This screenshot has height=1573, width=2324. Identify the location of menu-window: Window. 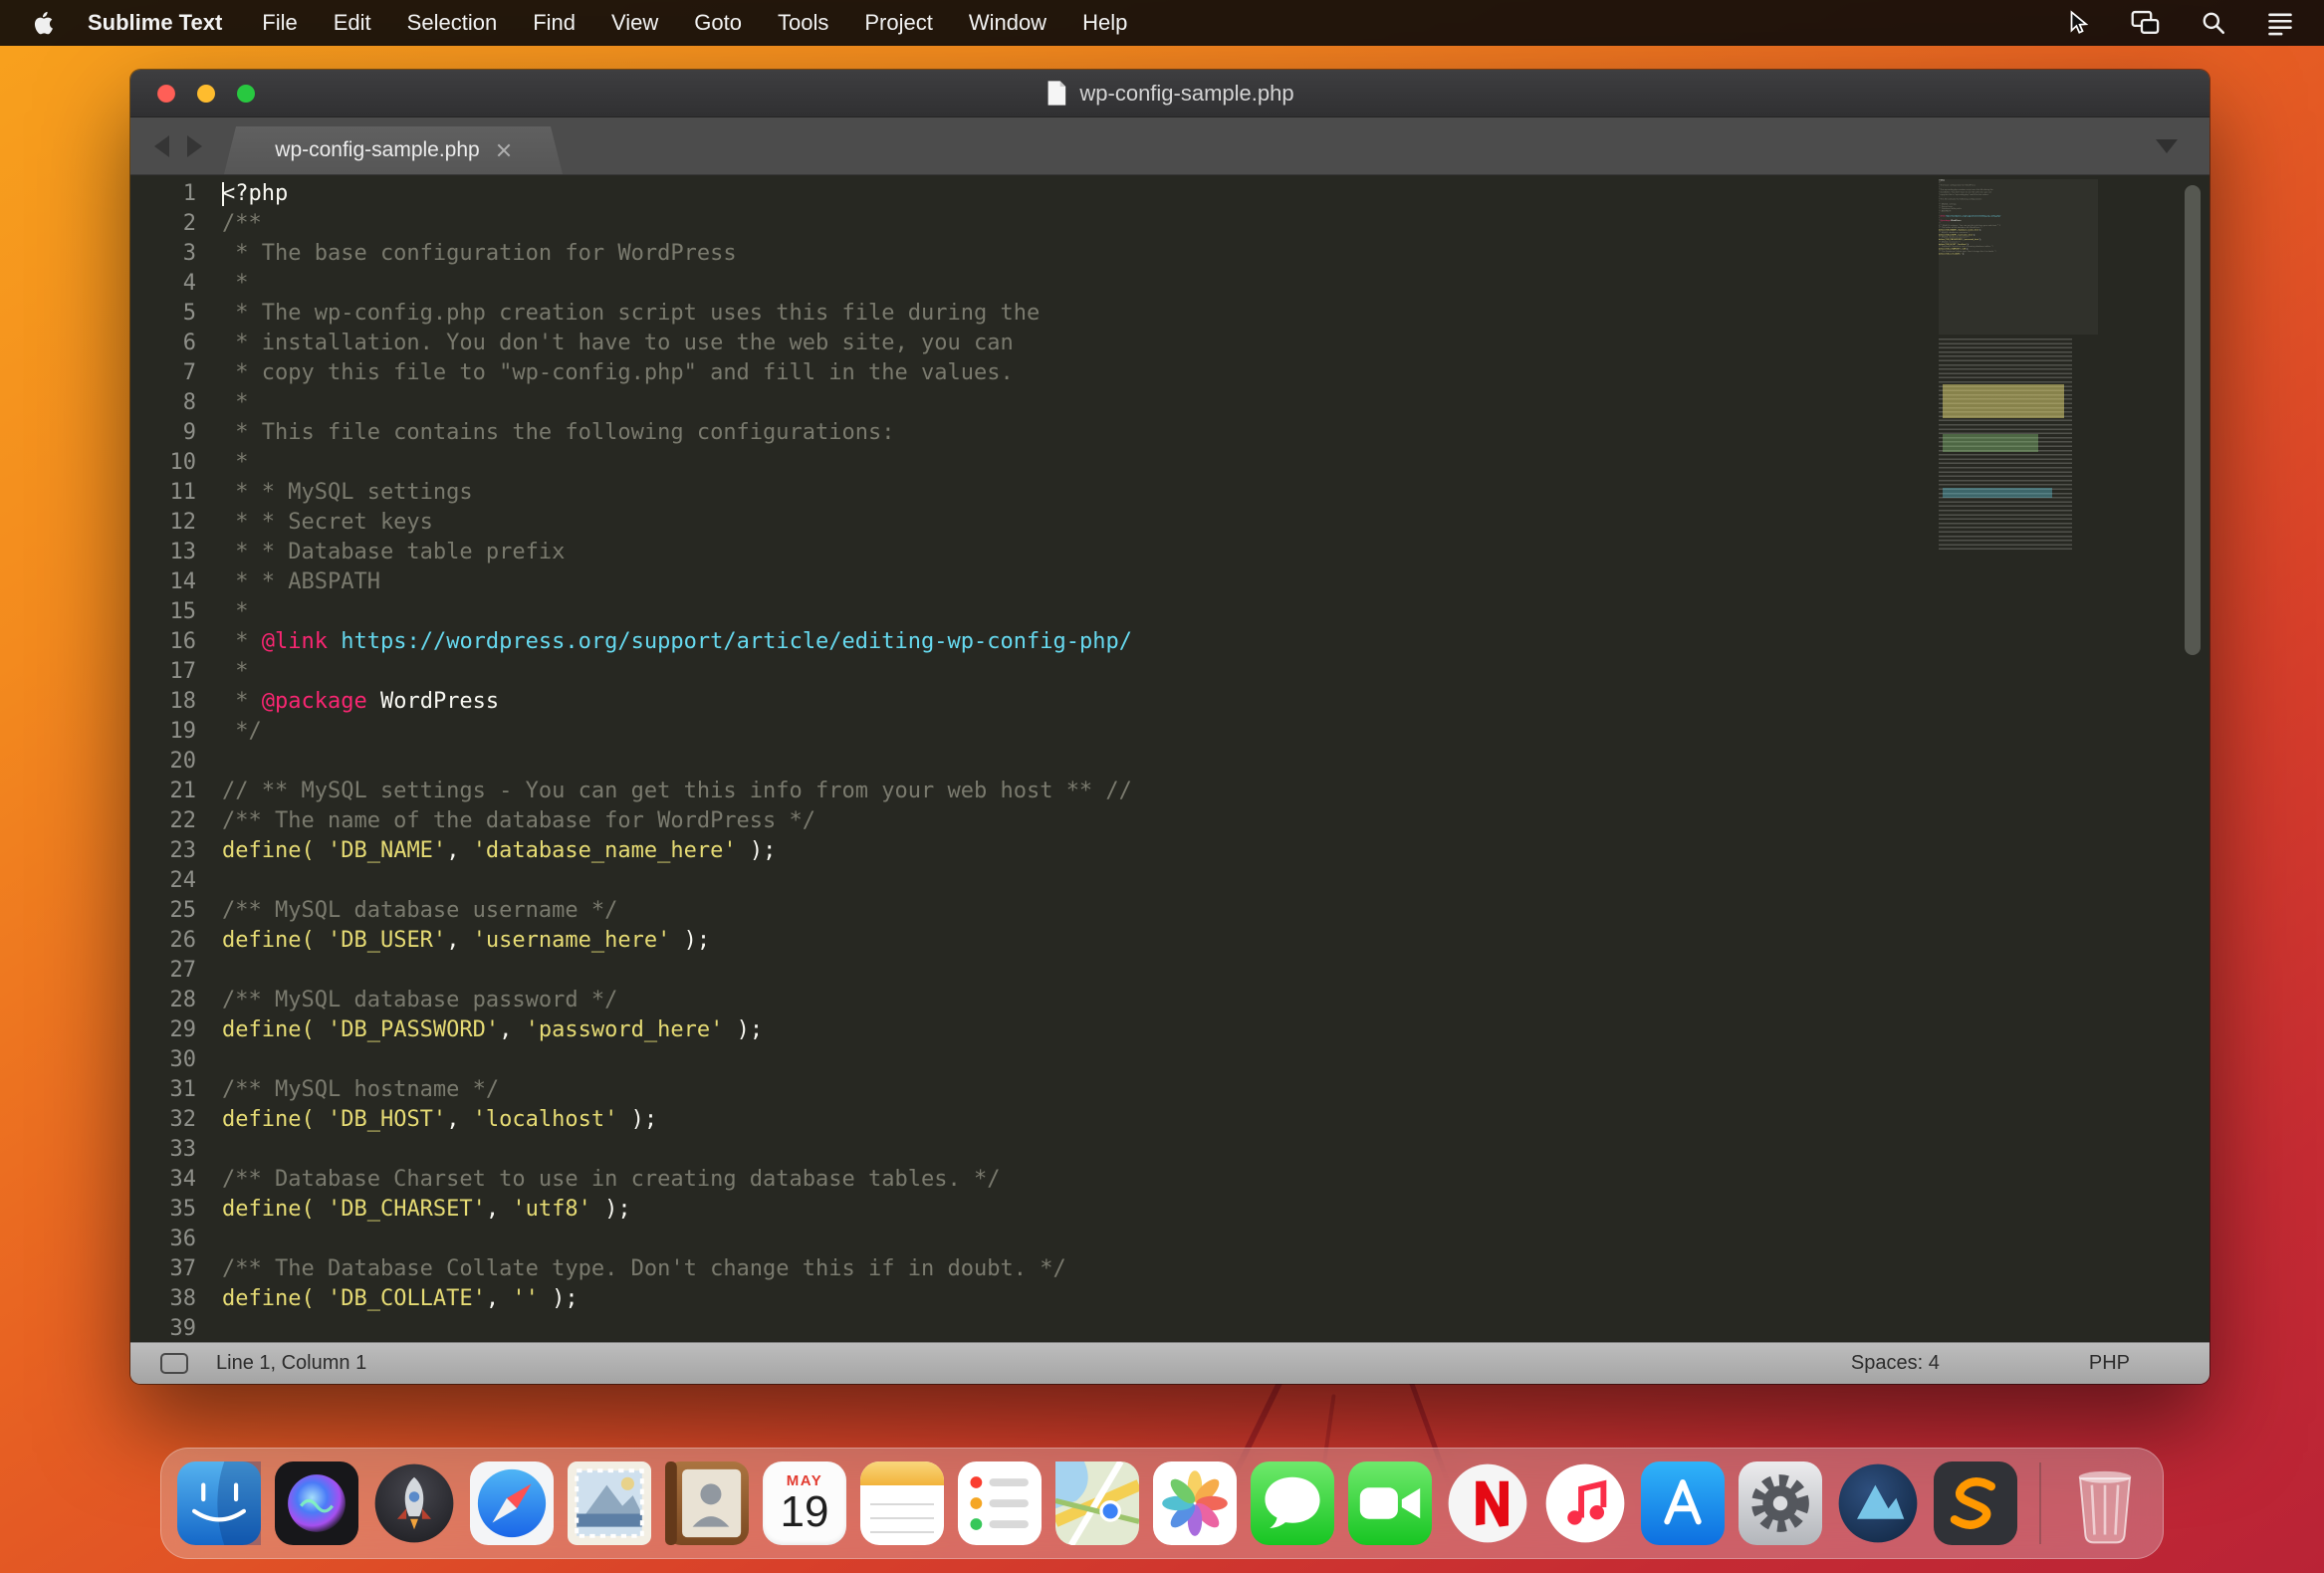
(1007, 23).